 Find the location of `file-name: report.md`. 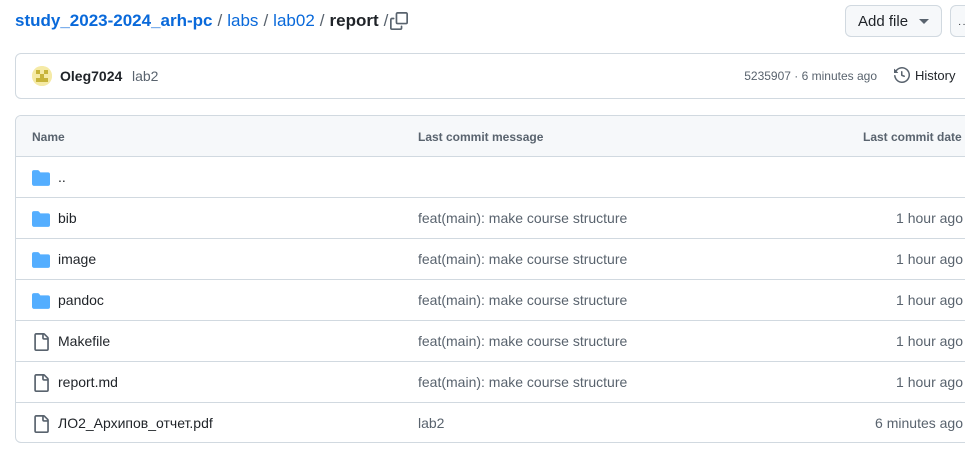

file-name: report.md is located at coordinates (88, 382).